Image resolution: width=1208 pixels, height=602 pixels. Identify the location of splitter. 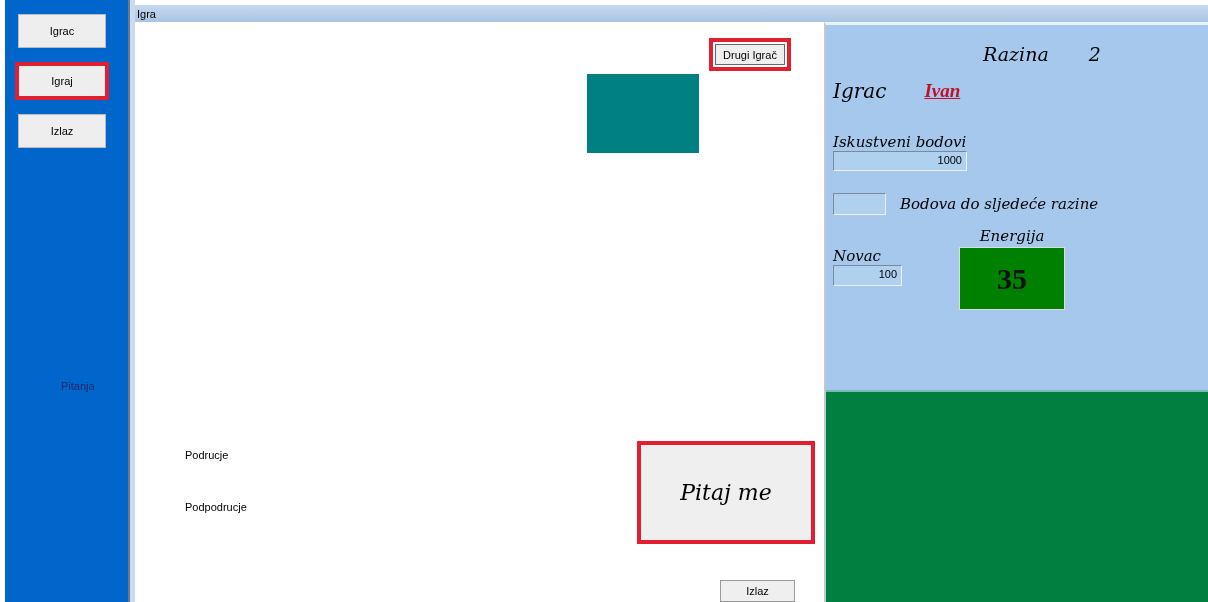
(131, 301).